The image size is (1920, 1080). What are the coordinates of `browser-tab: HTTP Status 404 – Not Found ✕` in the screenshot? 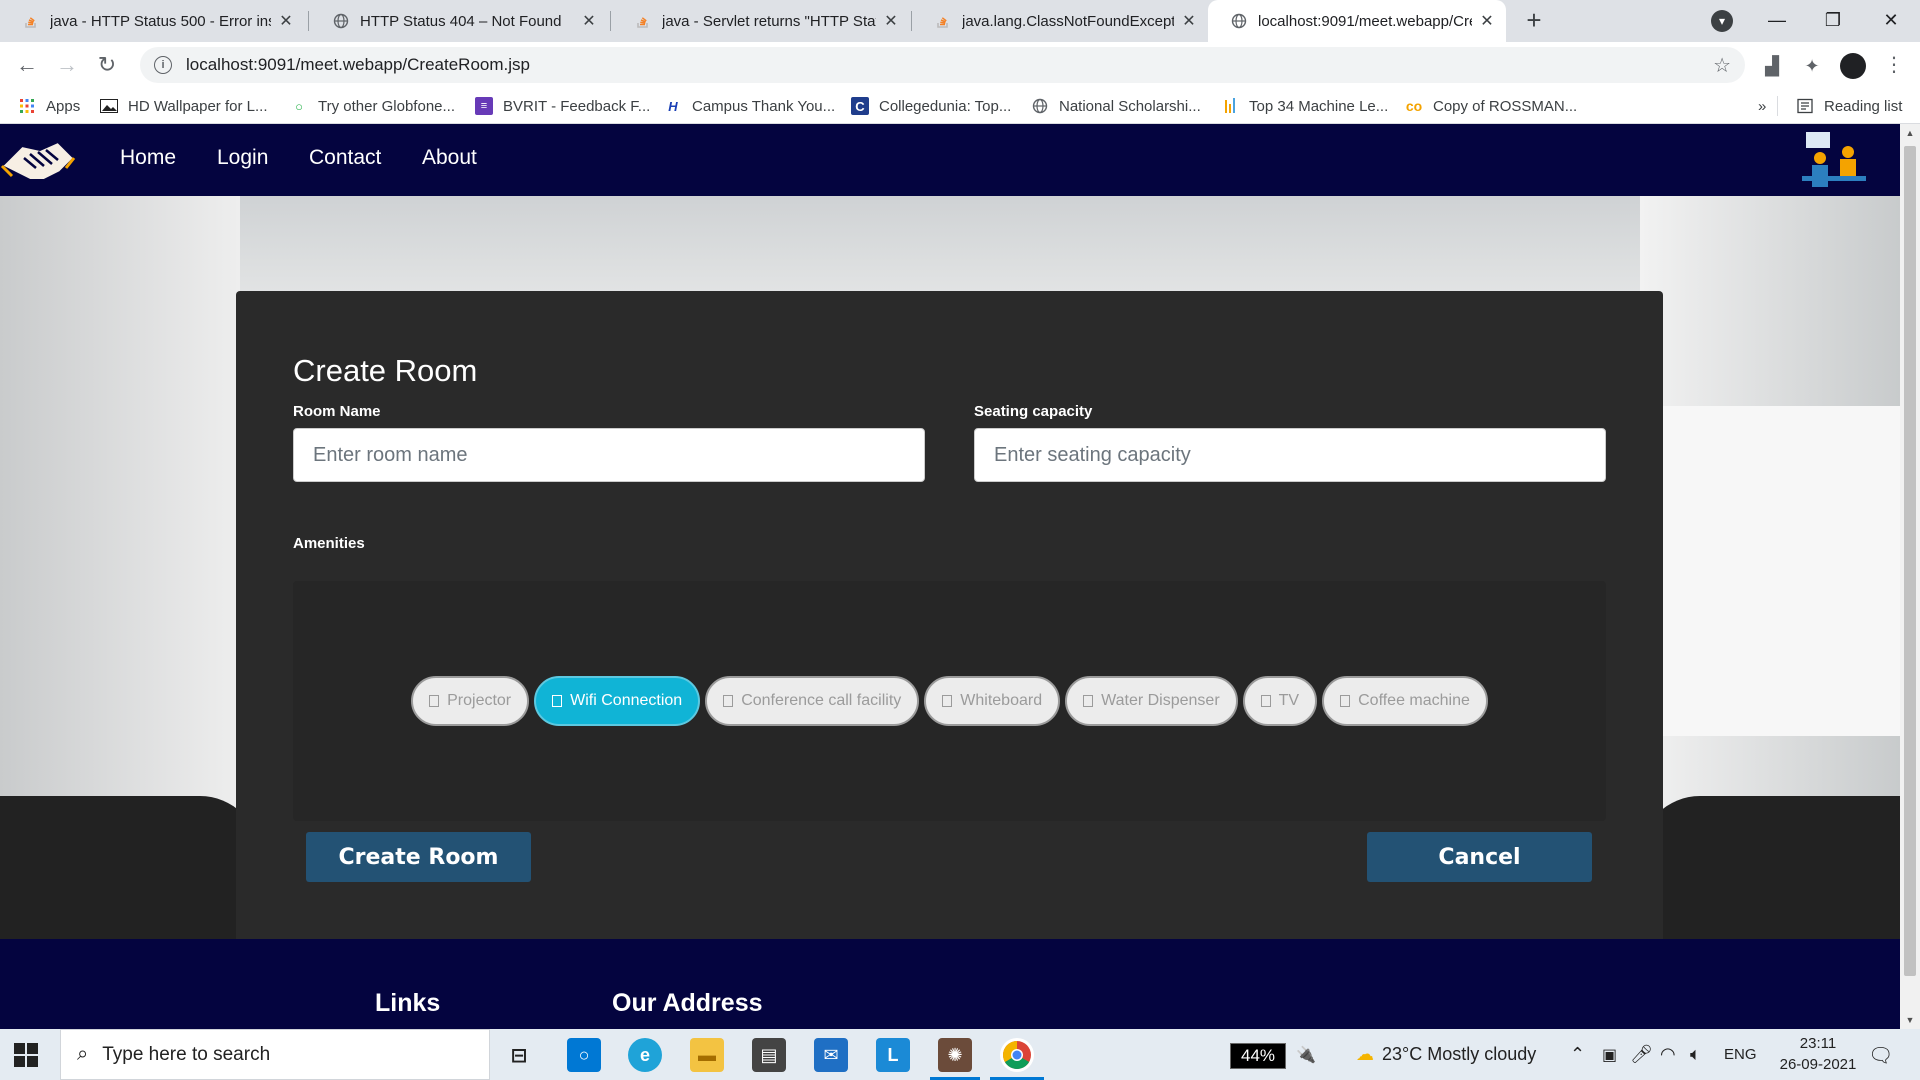 It's located at (459, 21).